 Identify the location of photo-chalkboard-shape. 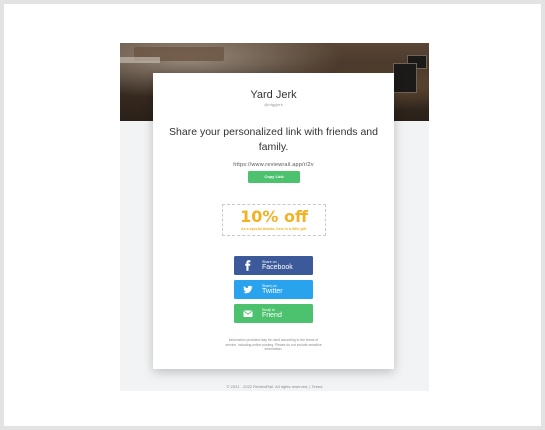
(405, 78).